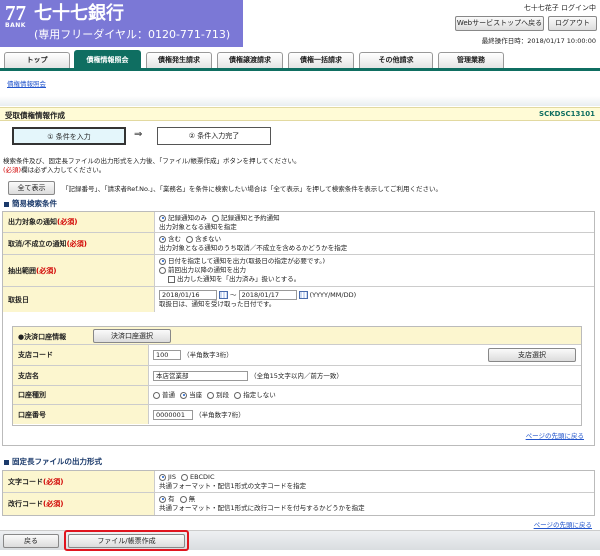  What do you see at coordinates (162, 239) in the screenshot?
I see `cancel-include-radio` at bounding box center [162, 239].